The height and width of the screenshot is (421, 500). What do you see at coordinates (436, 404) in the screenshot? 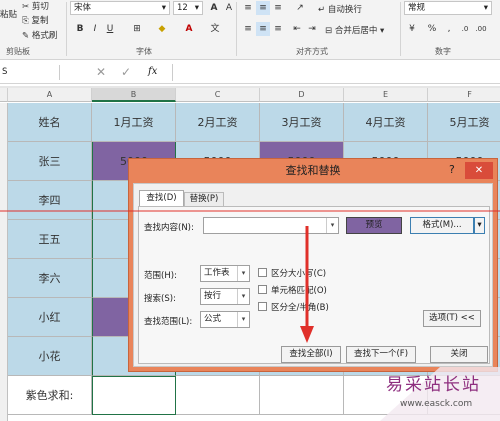
I see `watermark-url: www.easck.com` at bounding box center [436, 404].